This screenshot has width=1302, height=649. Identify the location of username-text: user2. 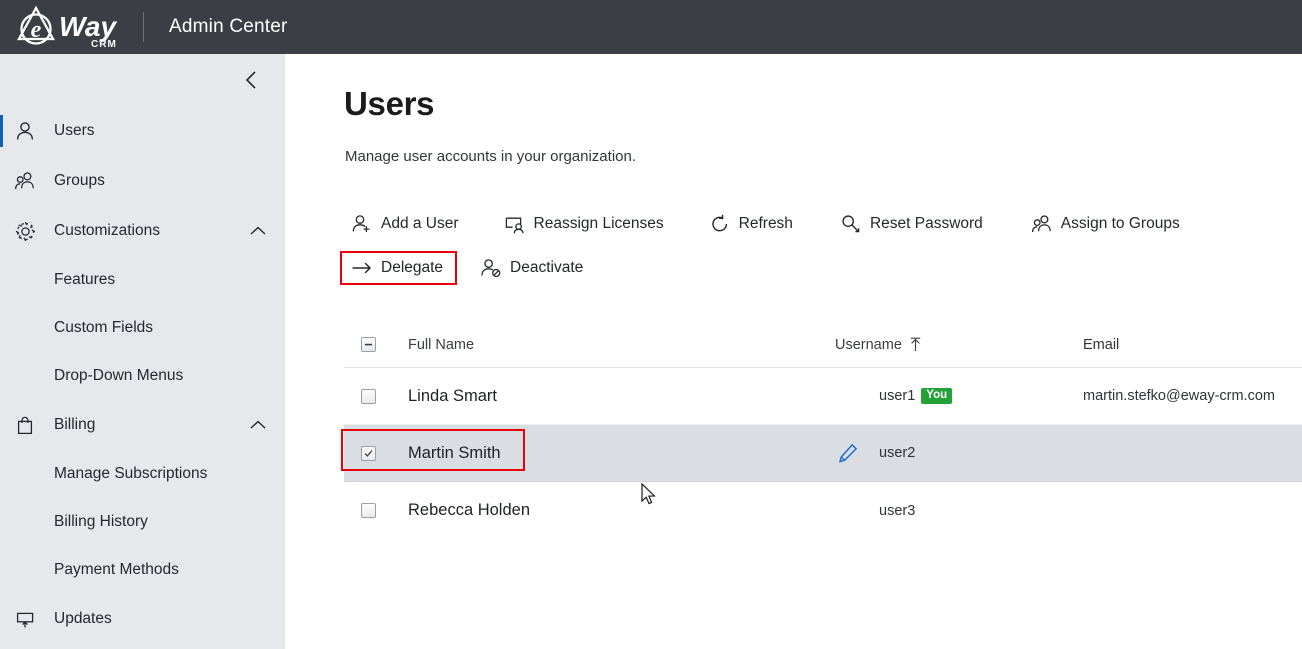
(897, 453).